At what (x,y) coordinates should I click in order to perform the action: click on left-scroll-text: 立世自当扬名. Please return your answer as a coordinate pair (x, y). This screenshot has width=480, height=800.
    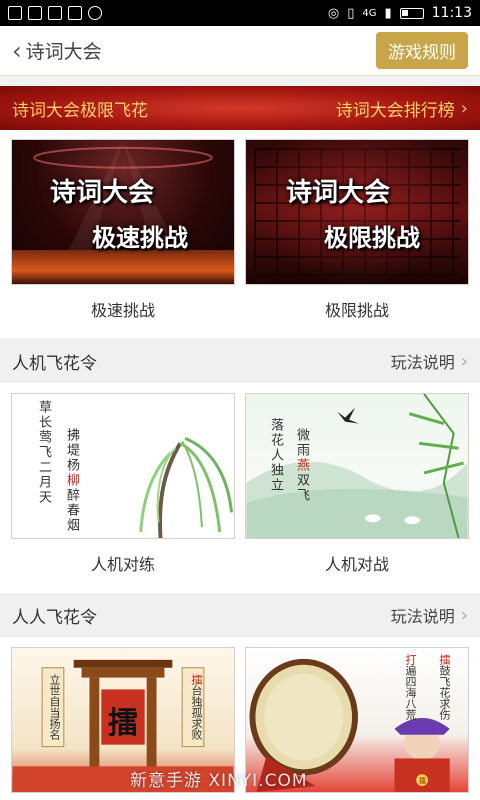
    Looking at the image, I should click on (54, 707).